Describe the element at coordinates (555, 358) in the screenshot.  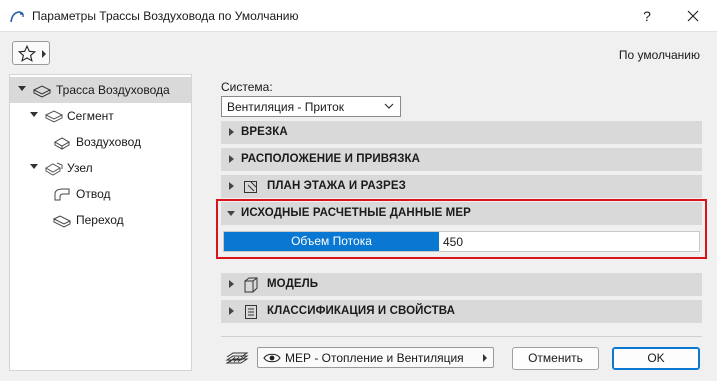
I see `cancel-button: Отменить` at that location.